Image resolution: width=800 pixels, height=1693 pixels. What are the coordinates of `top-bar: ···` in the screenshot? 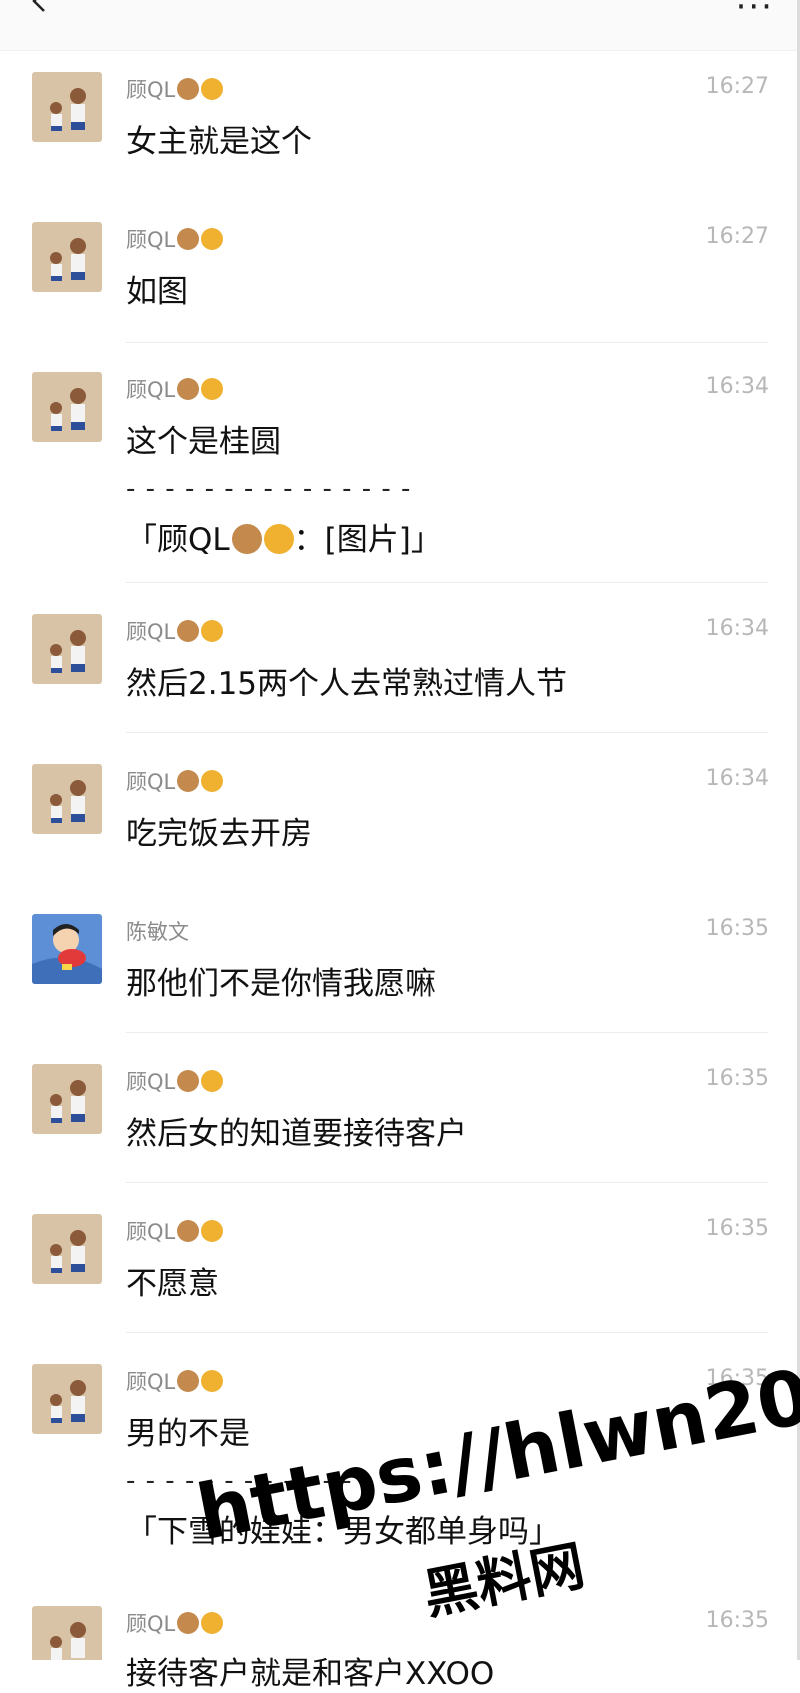 It's located at (400, 25).